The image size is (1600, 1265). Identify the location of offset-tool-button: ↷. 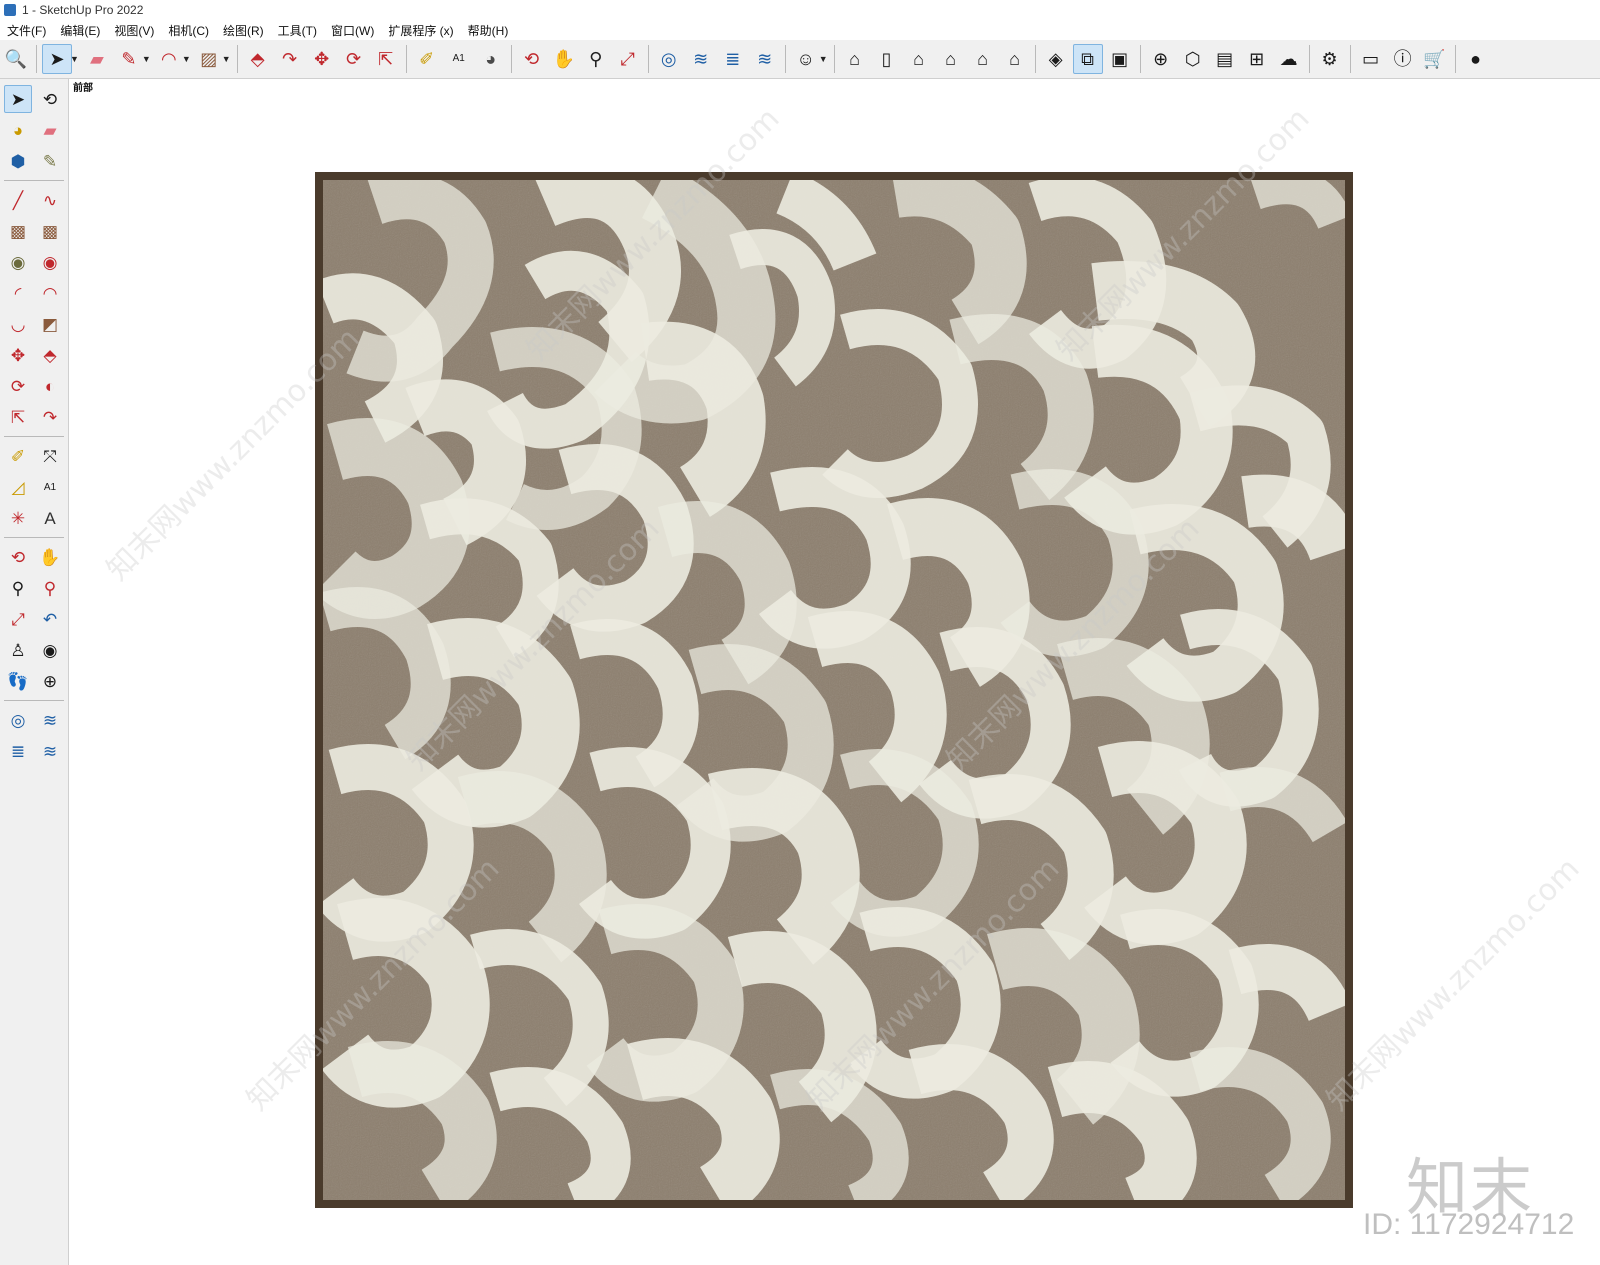
(50, 417).